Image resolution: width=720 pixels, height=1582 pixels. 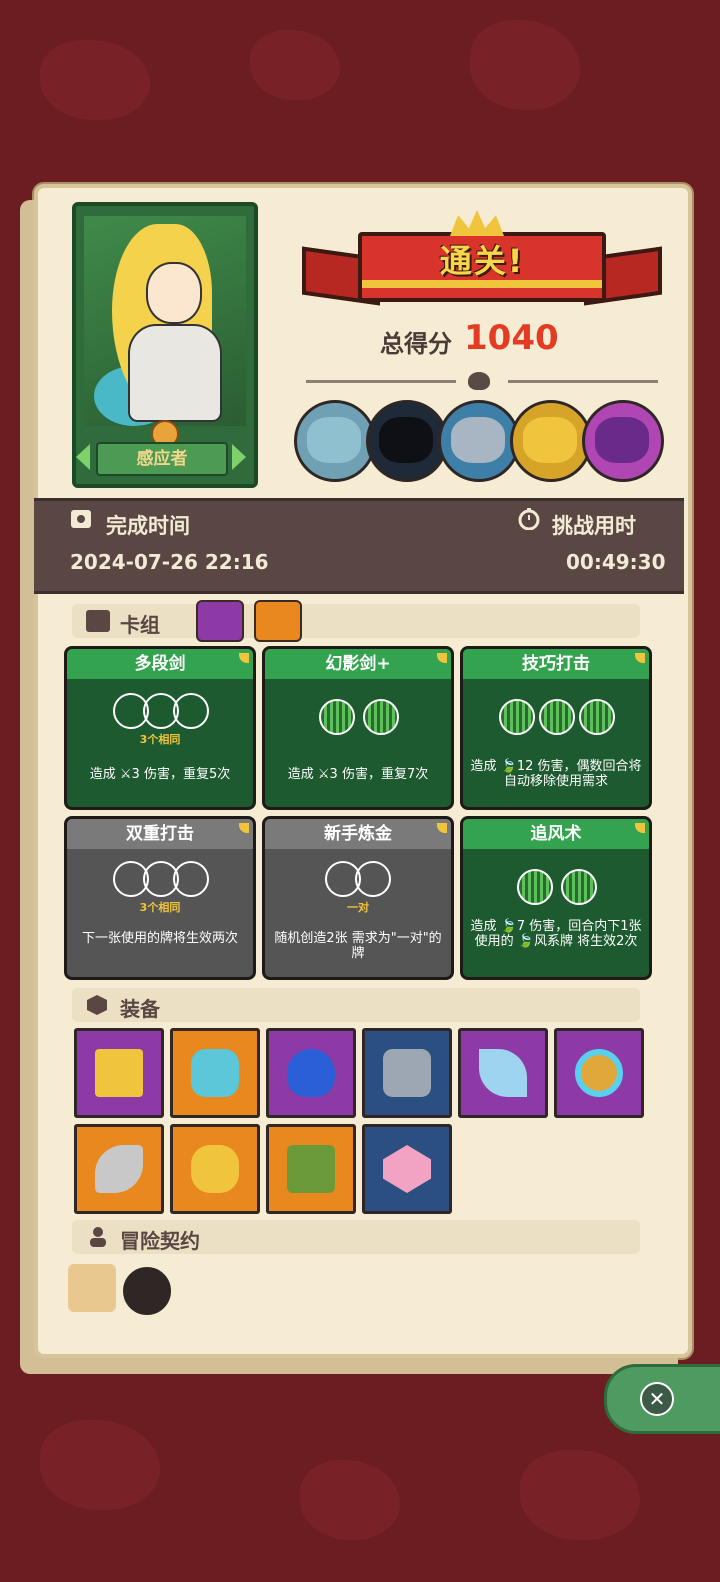 I want to click on equip-horn, so click(x=119, y=1169).